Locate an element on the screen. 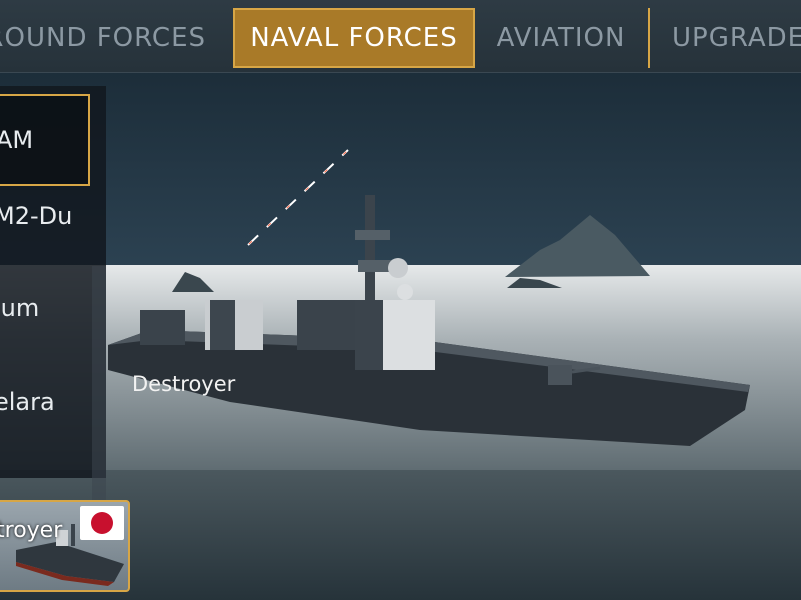 This screenshot has height=600, width=801. unit-list-item-ium: ium is located at coordinates (45, 308).